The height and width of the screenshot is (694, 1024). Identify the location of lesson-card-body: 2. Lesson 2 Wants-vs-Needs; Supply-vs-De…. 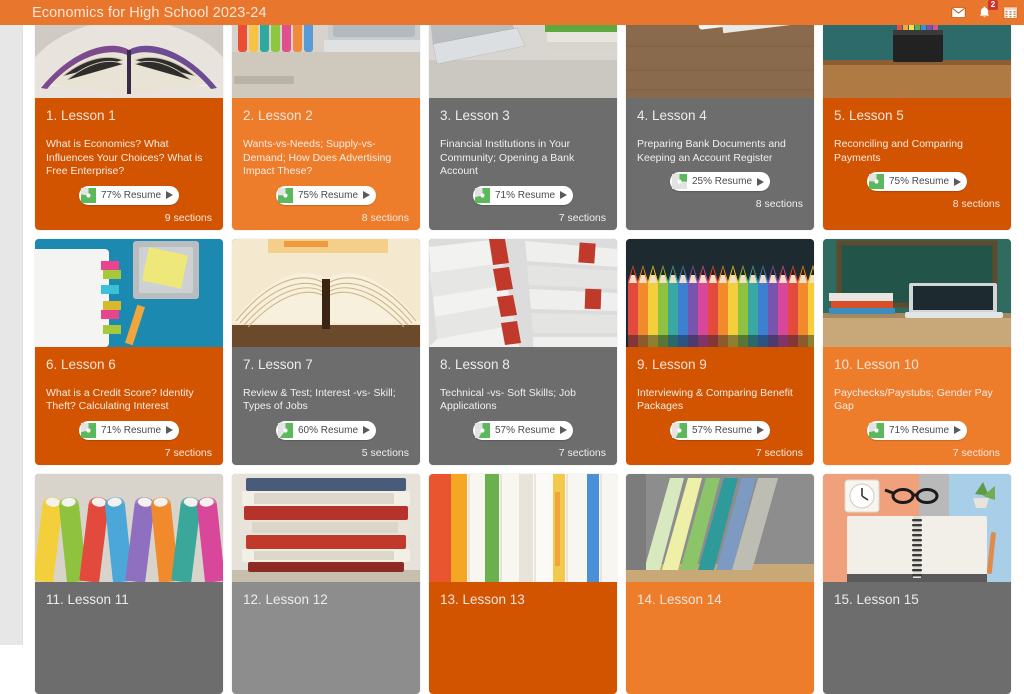
(326, 164).